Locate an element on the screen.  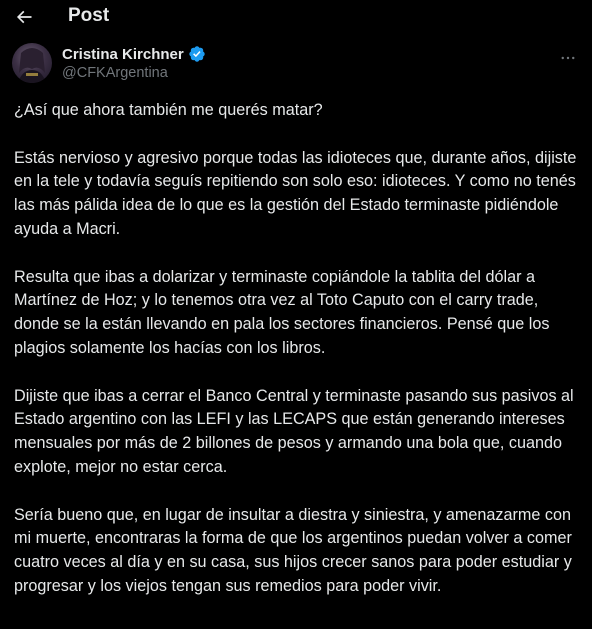
avatar-image is located at coordinates (32, 65).